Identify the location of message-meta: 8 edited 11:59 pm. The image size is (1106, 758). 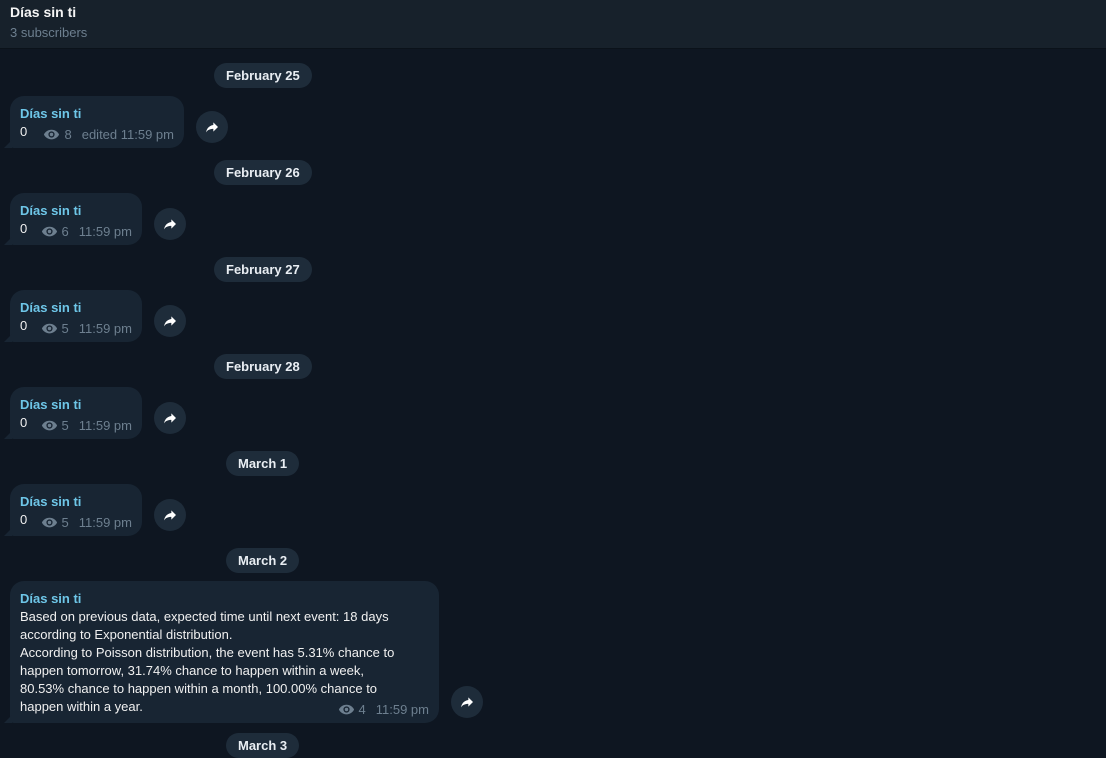
(108, 134).